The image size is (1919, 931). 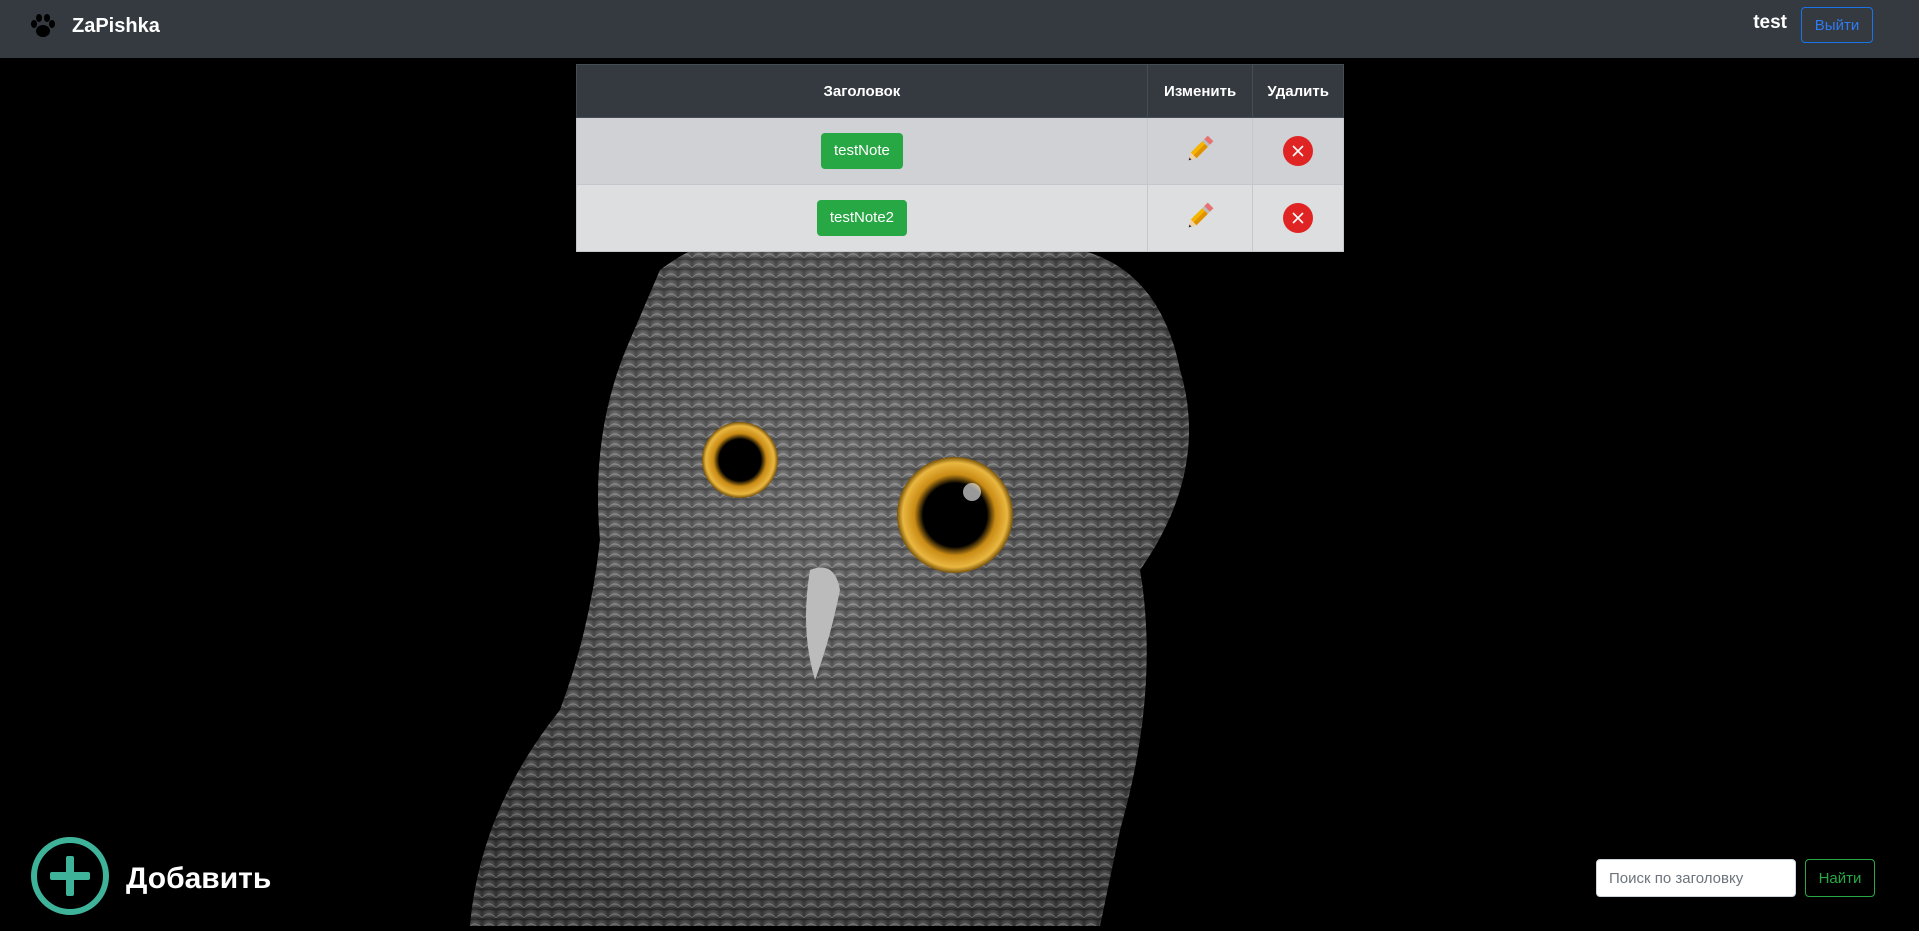 I want to click on note-title-button: testNote2, so click(x=862, y=218).